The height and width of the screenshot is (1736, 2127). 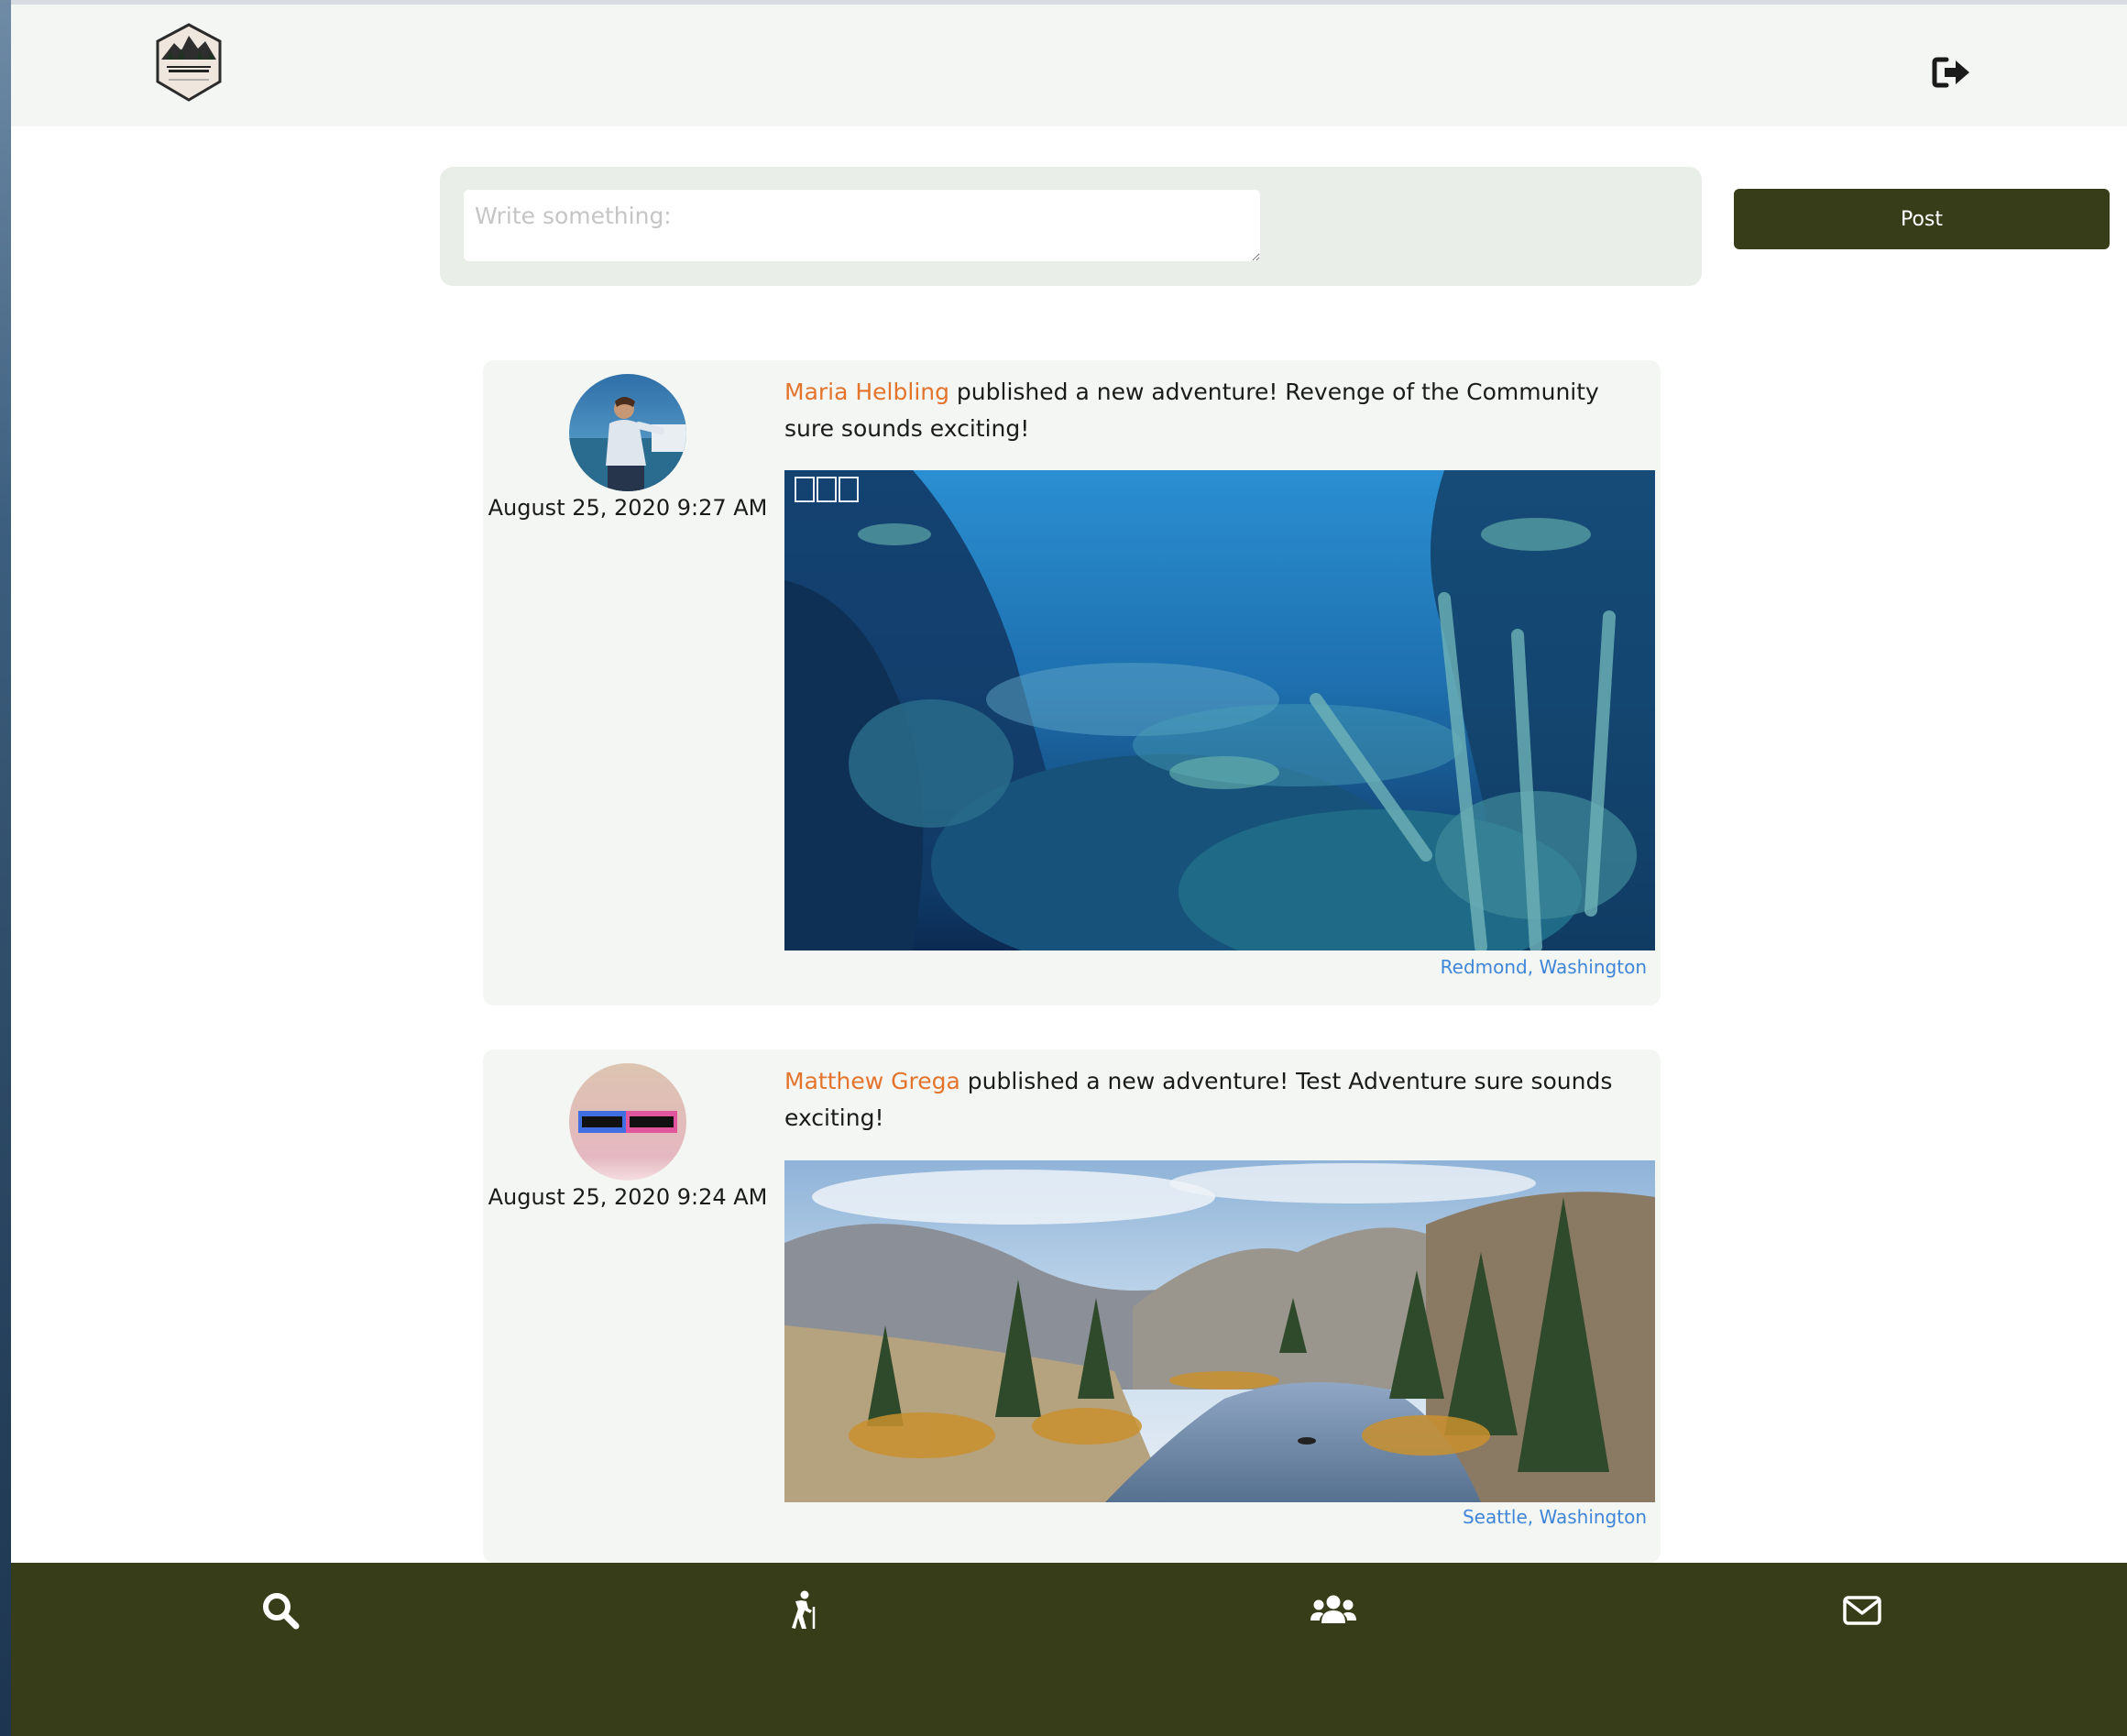 I want to click on post-location-link: Seattle, Washington, so click(x=1372, y=1517).